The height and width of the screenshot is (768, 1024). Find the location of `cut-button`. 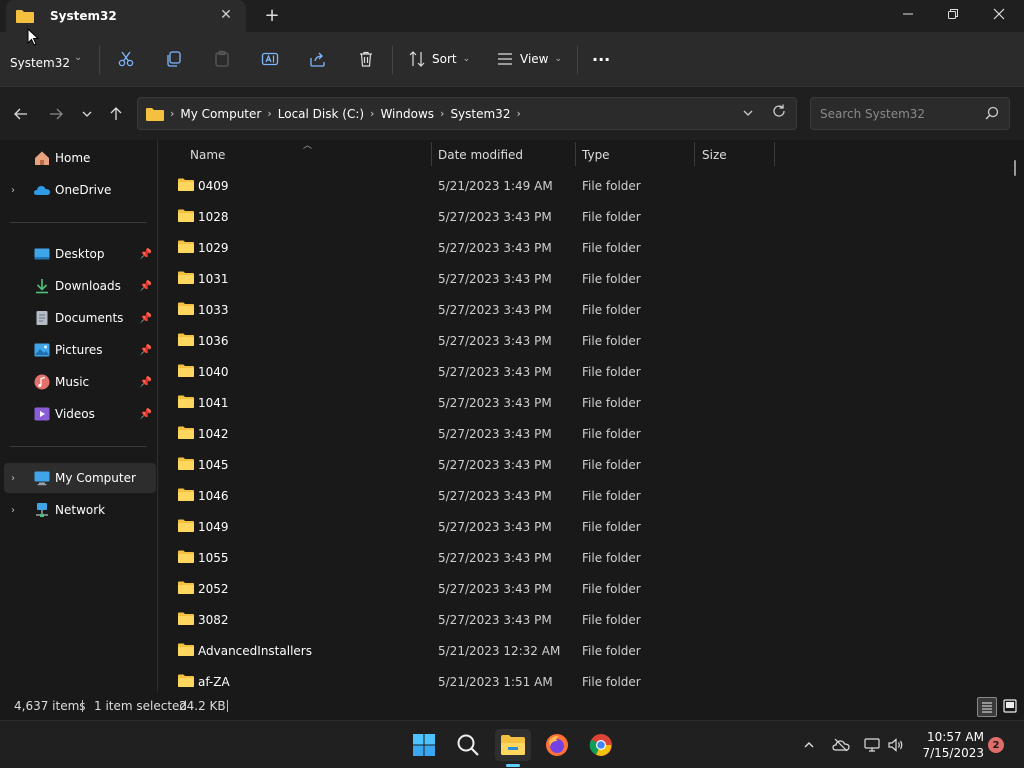

cut-button is located at coordinates (126, 59).